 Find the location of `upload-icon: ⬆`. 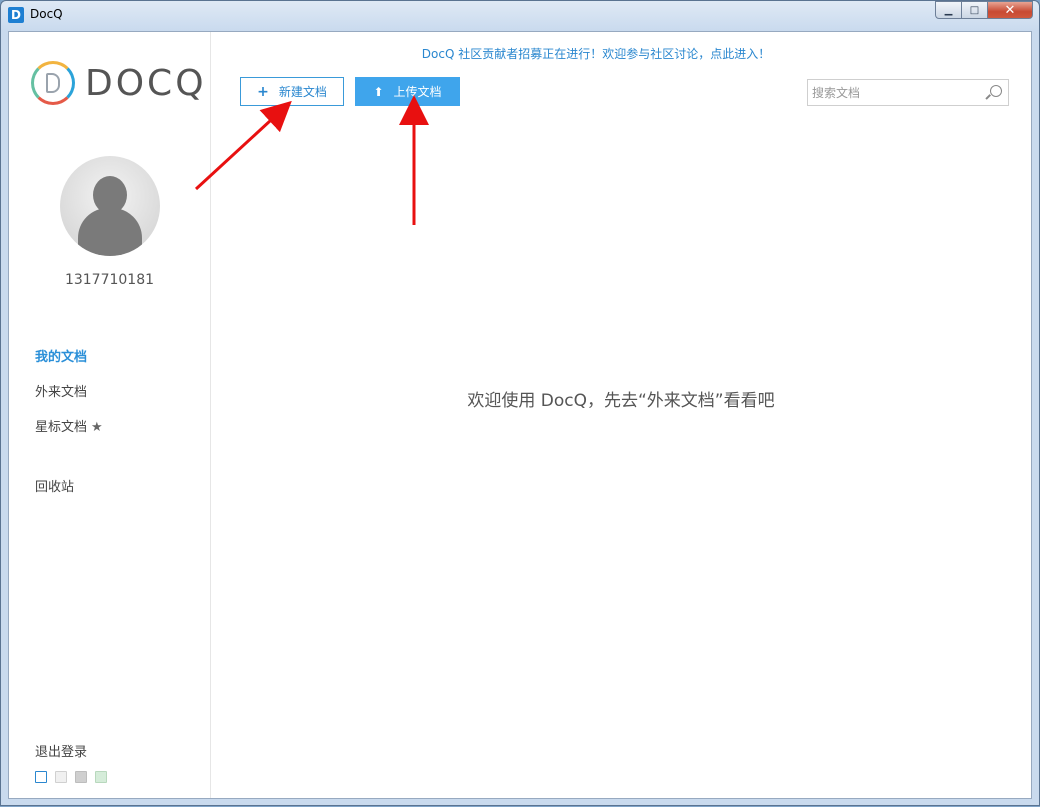

upload-icon: ⬆ is located at coordinates (378, 91).